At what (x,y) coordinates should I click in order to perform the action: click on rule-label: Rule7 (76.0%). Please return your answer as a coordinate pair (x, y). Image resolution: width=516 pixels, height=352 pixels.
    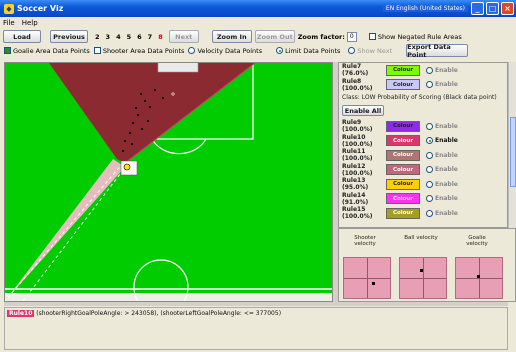
    Looking at the image, I should click on (355, 70).